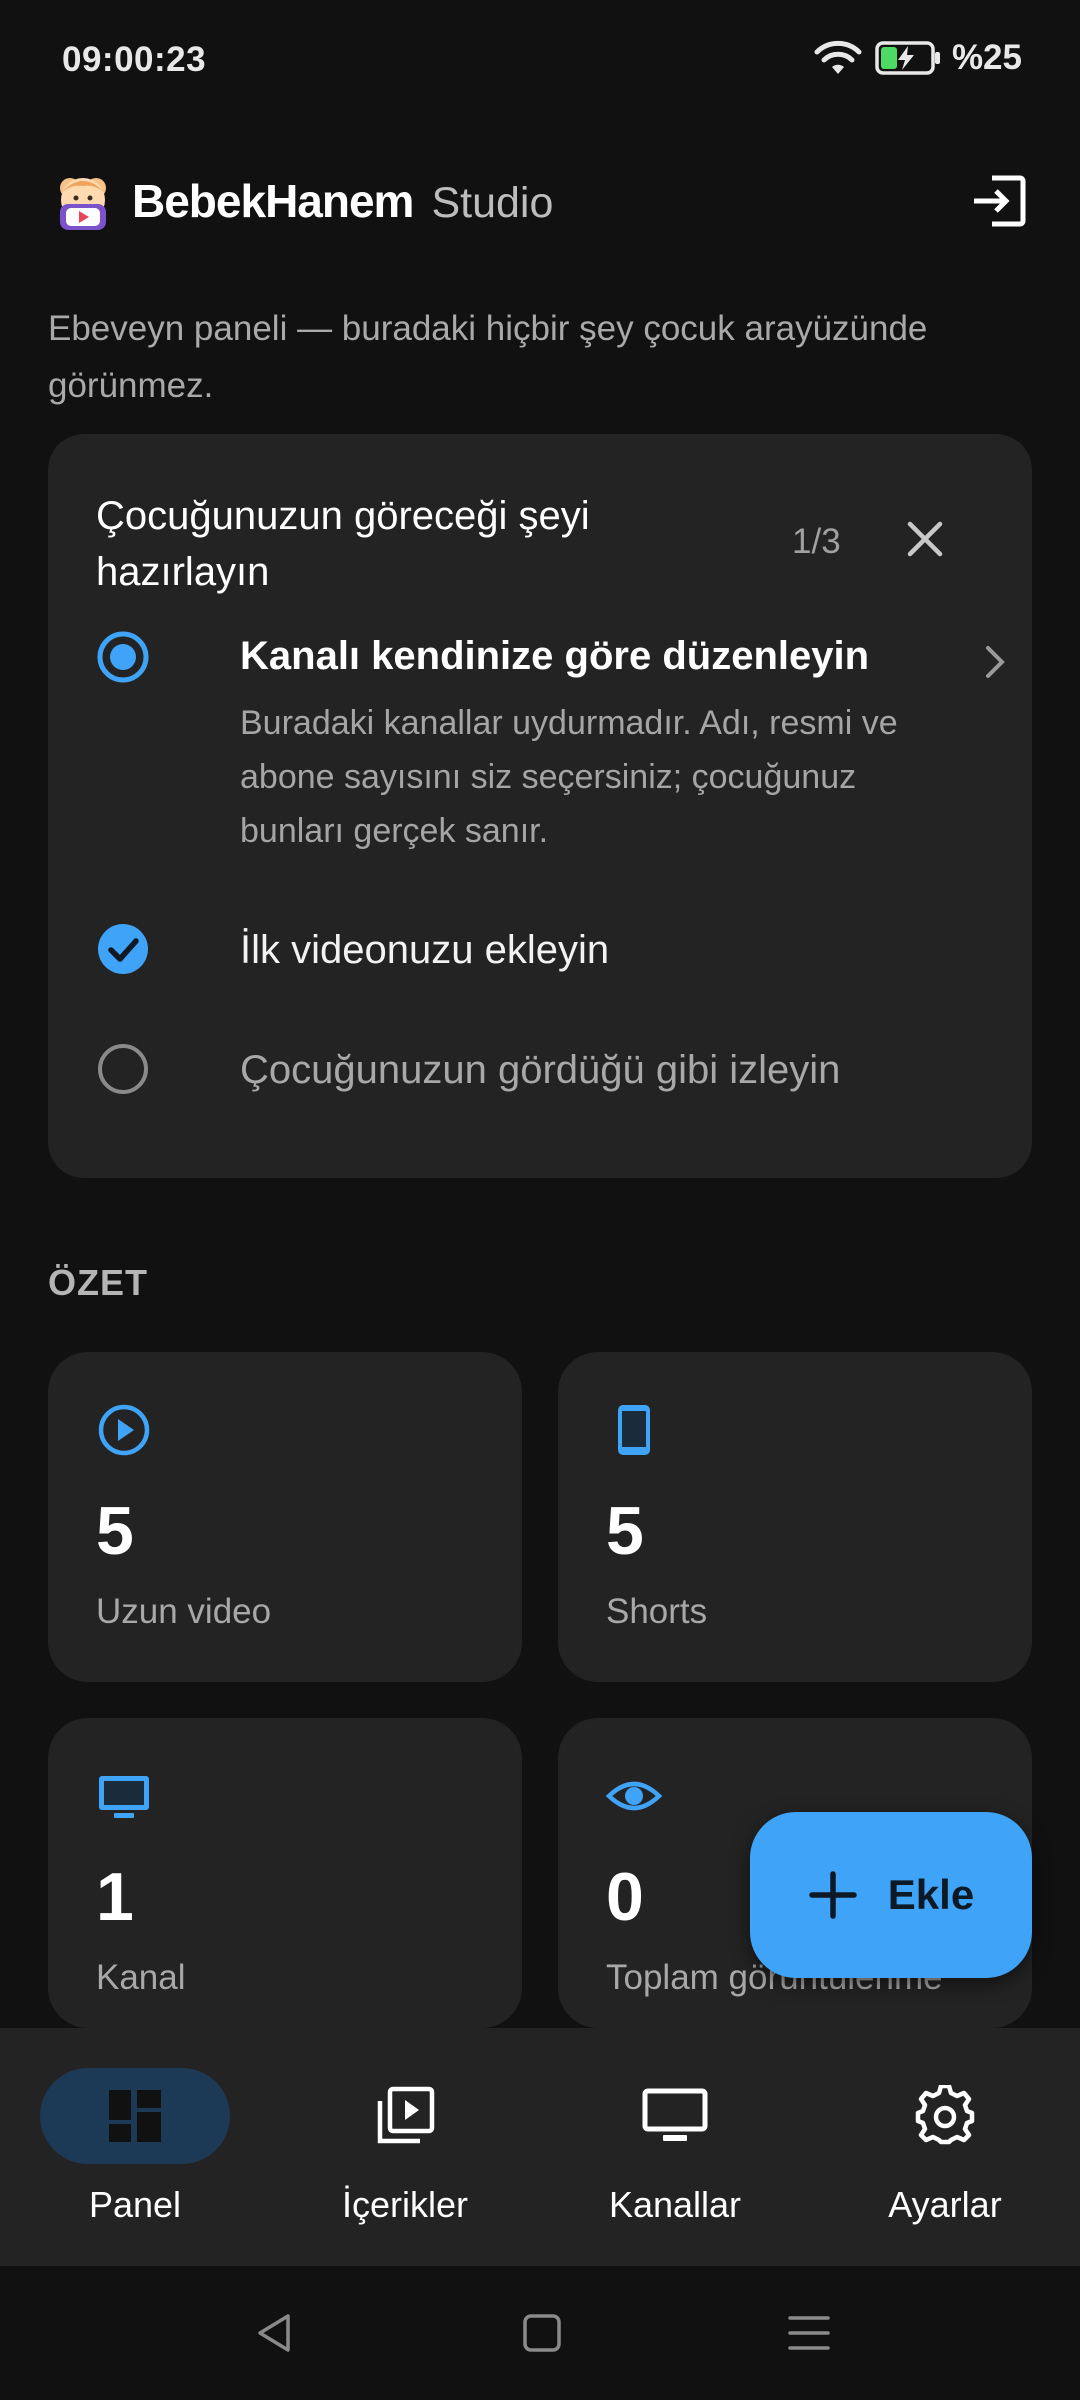  I want to click on task-label: Çocuğunuzun gördüğü gibi izleyin, so click(540, 1070).